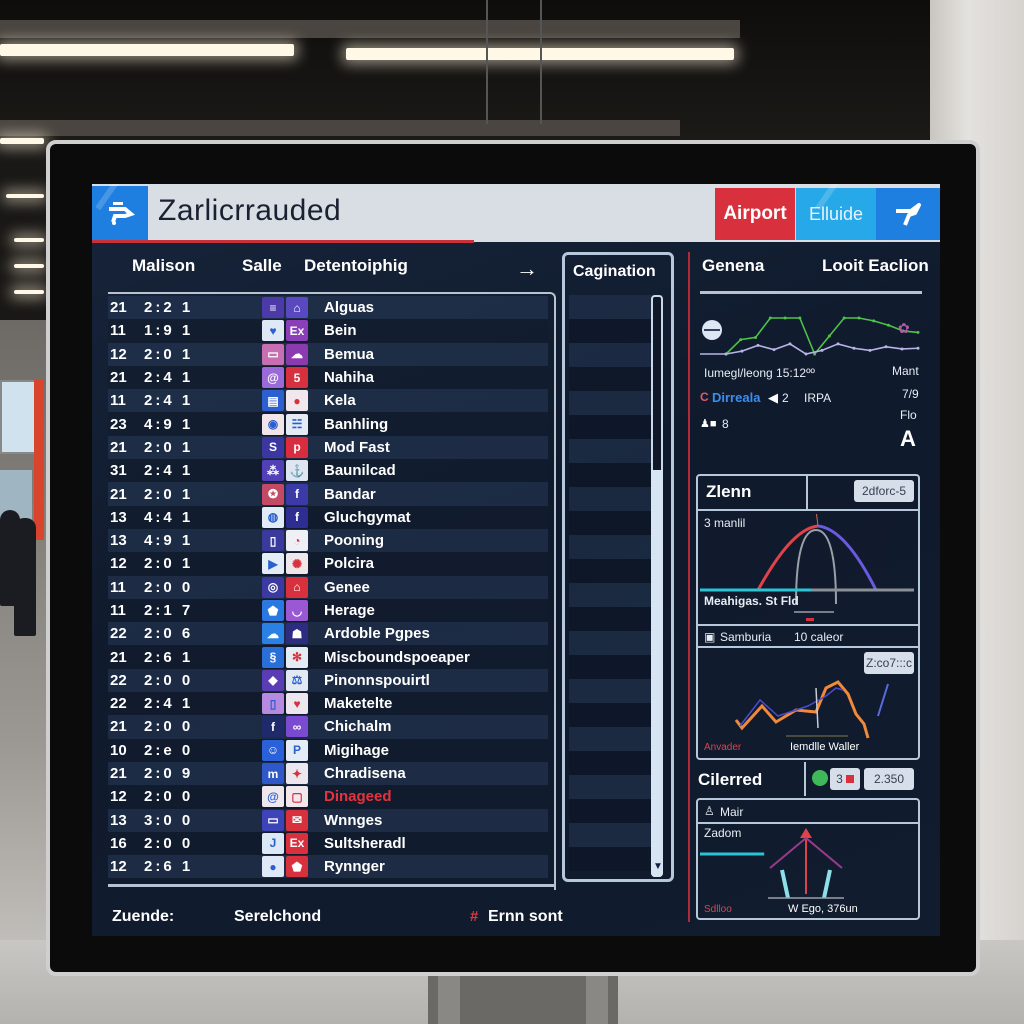  What do you see at coordinates (328, 704) in the screenshot?
I see `table-row: 22 2:4 1 ▯ ♥ Maketelte` at bounding box center [328, 704].